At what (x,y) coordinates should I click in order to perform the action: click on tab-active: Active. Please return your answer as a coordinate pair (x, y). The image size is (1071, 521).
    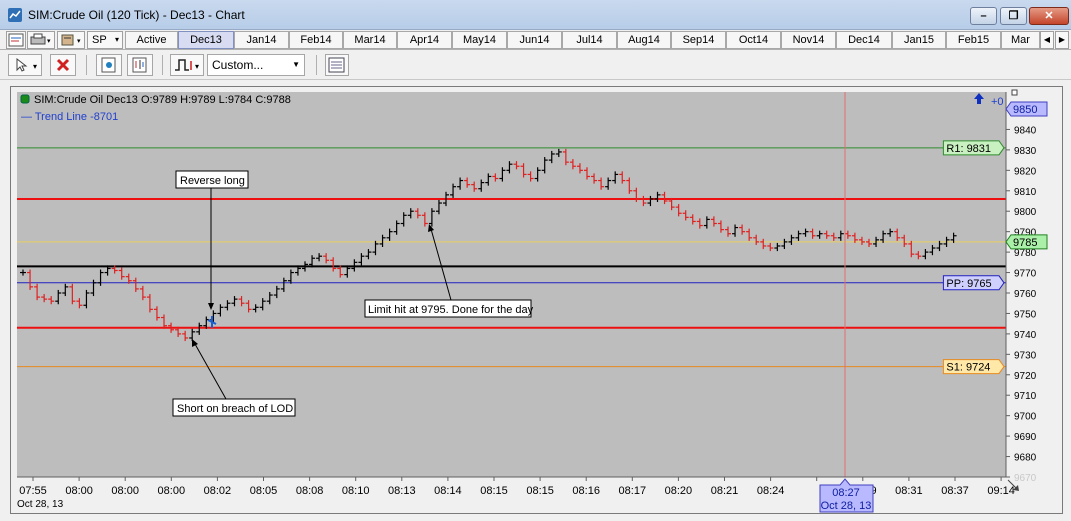
    Looking at the image, I should click on (151, 40).